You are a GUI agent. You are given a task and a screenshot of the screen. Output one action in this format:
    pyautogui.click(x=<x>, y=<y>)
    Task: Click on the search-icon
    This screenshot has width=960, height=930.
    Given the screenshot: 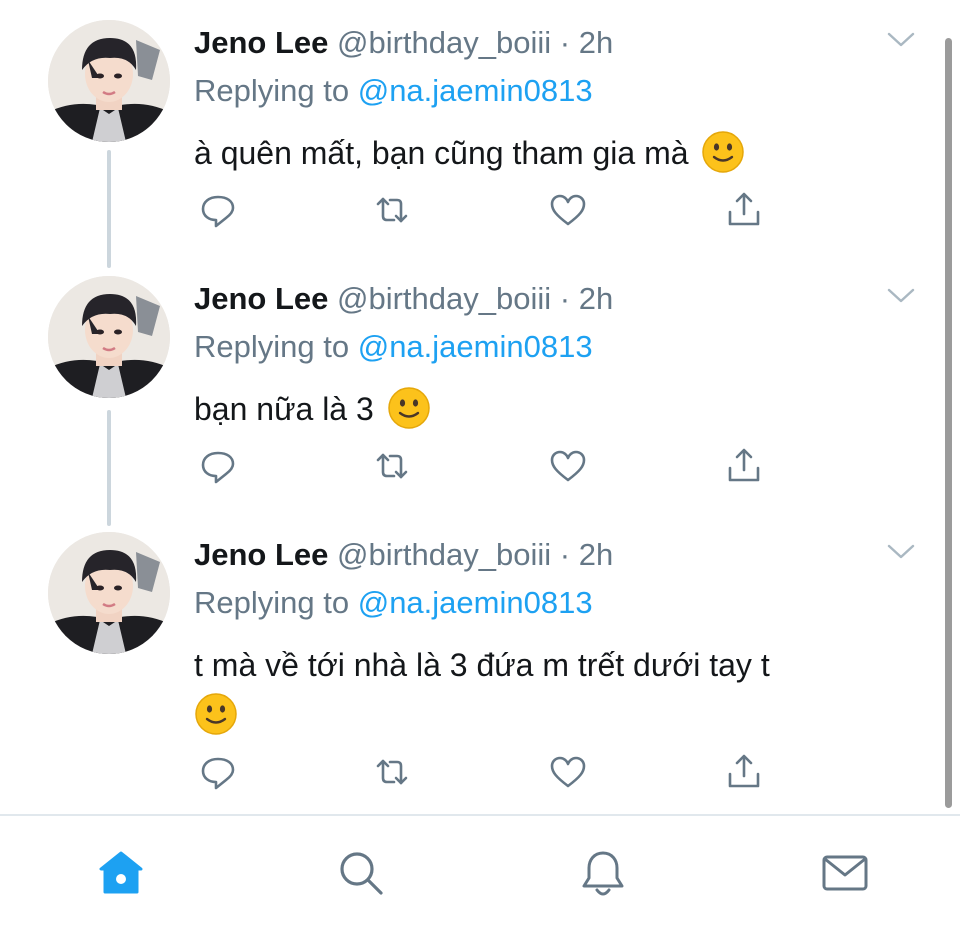 What is the action you would take?
    pyautogui.click(x=361, y=873)
    